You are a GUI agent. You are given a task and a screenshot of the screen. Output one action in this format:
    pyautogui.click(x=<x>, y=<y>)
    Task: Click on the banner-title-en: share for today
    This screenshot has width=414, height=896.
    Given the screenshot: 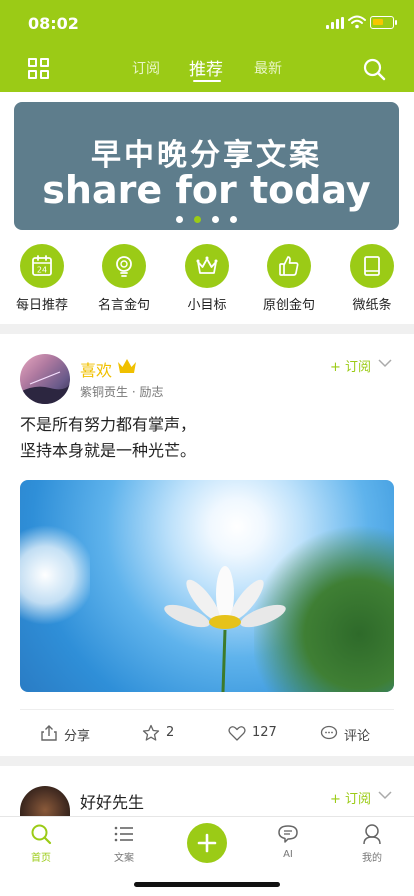 What is the action you would take?
    pyautogui.click(x=206, y=190)
    